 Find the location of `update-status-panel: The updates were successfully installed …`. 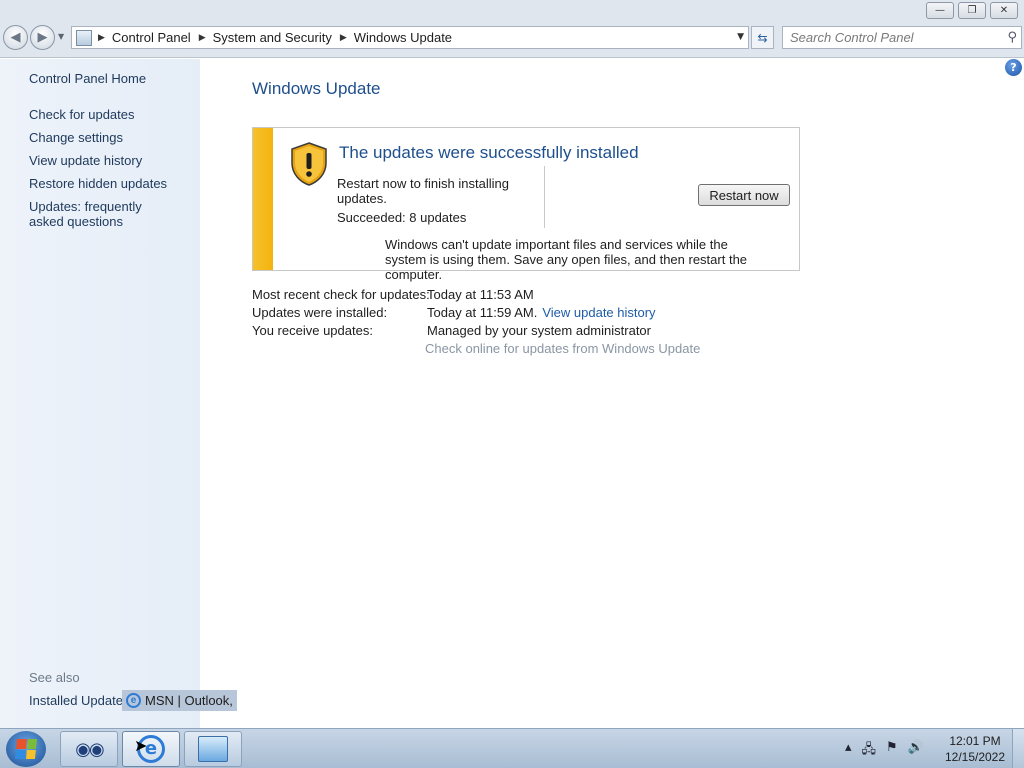

update-status-panel: The updates were successfully installed … is located at coordinates (526, 204).